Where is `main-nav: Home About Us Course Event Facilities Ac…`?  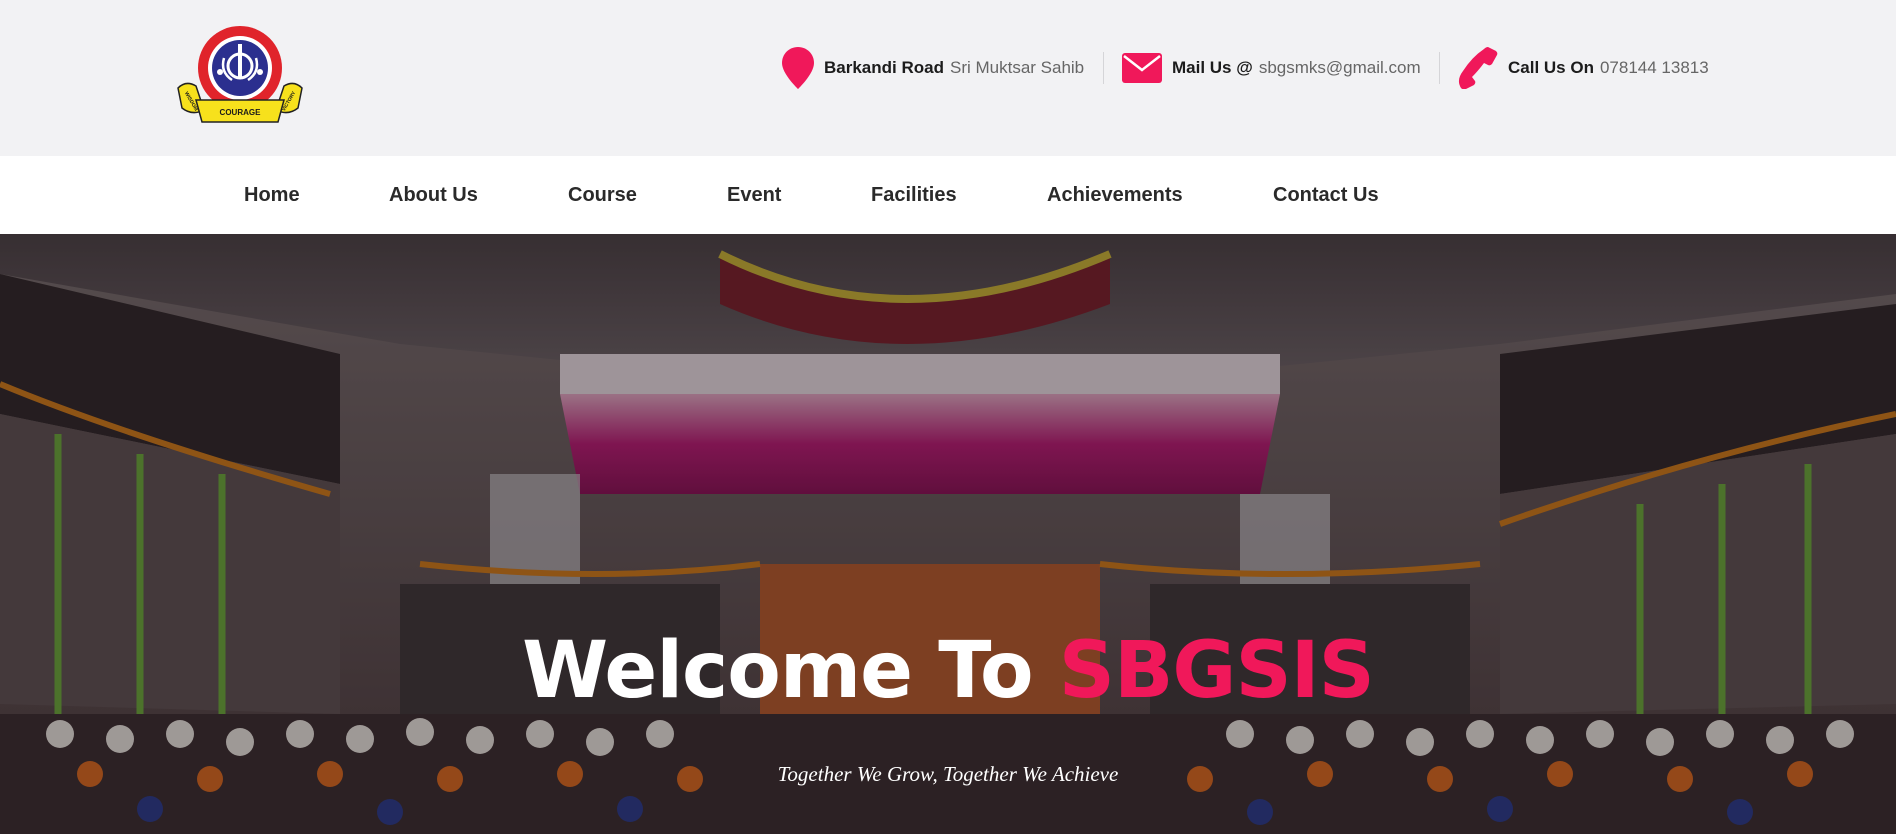
main-nav: Home About Us Course Event Facilities Ac… is located at coordinates (948, 195).